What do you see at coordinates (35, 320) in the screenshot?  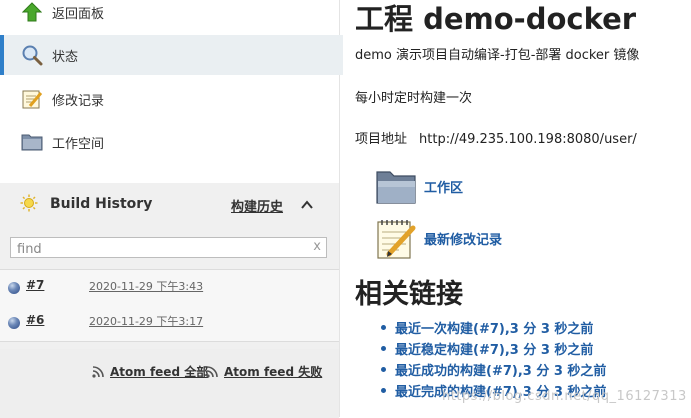 I see `build-number-link: #6` at bounding box center [35, 320].